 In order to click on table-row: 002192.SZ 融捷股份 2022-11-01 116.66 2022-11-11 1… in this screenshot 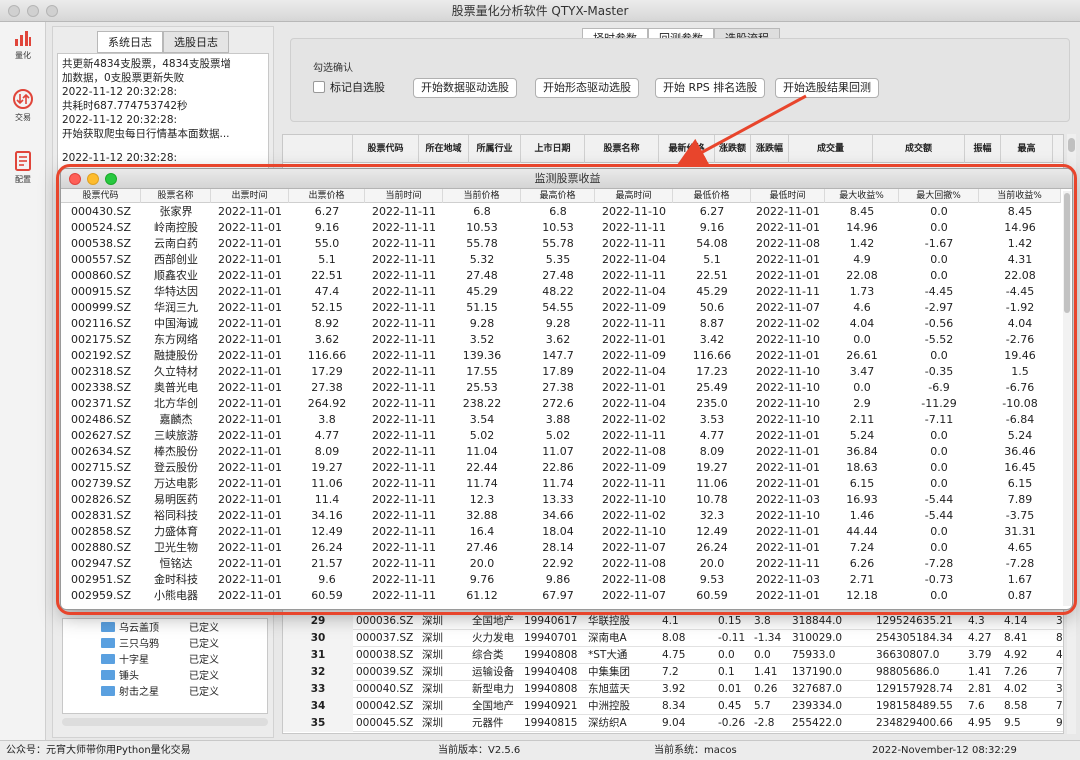, I will do `click(561, 356)`.